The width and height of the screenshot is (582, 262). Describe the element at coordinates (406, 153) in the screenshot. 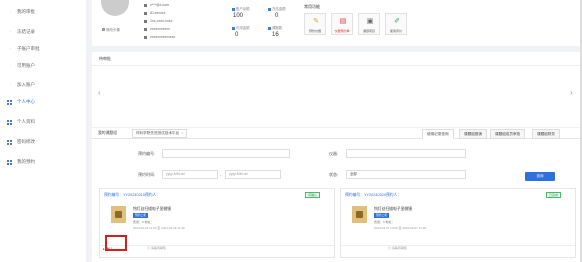

I see `instrument-input` at that location.